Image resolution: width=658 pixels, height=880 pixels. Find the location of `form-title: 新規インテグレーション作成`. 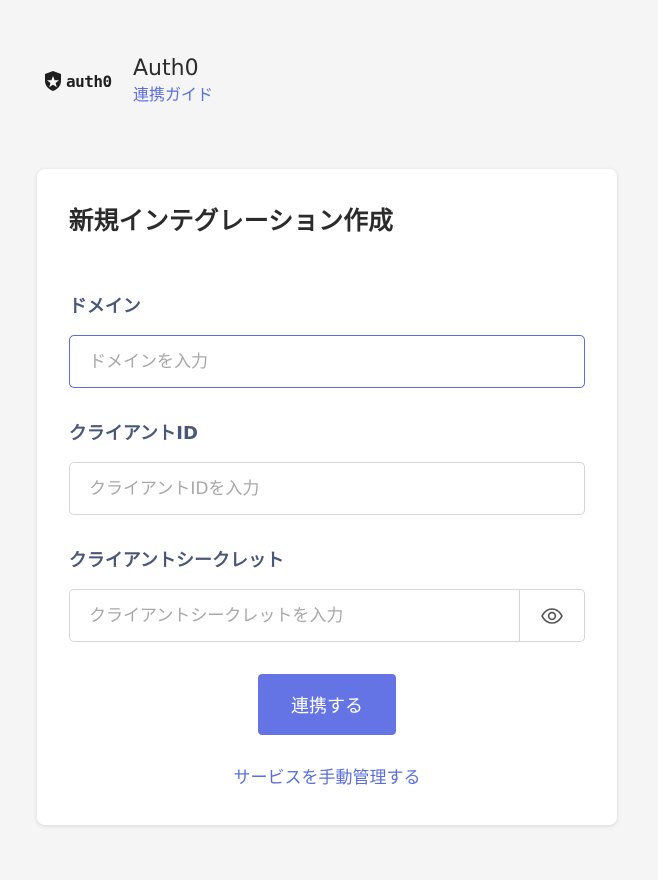

form-title: 新規インテグレーション作成 is located at coordinates (231, 220).